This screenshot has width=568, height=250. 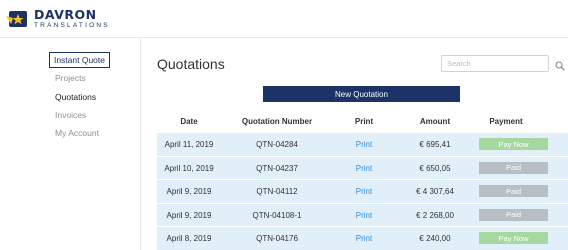 What do you see at coordinates (72, 25) in the screenshot?
I see `brand-subtitle: TRANSLATIONS` at bounding box center [72, 25].